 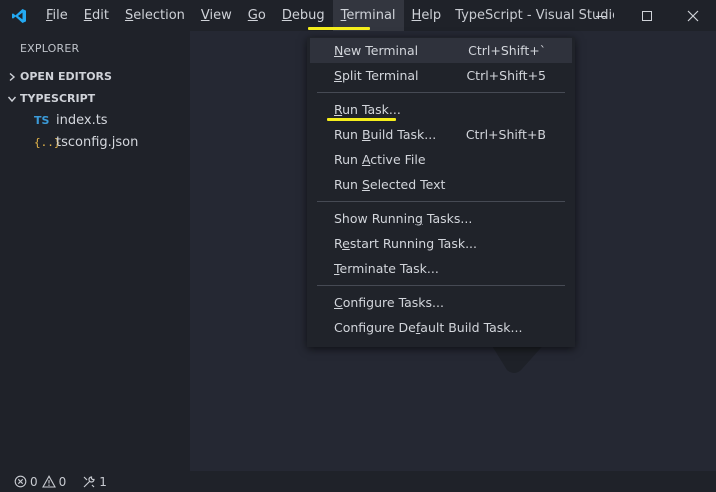 What do you see at coordinates (441, 159) in the screenshot?
I see `menu-run-active-file: Run Active File` at bounding box center [441, 159].